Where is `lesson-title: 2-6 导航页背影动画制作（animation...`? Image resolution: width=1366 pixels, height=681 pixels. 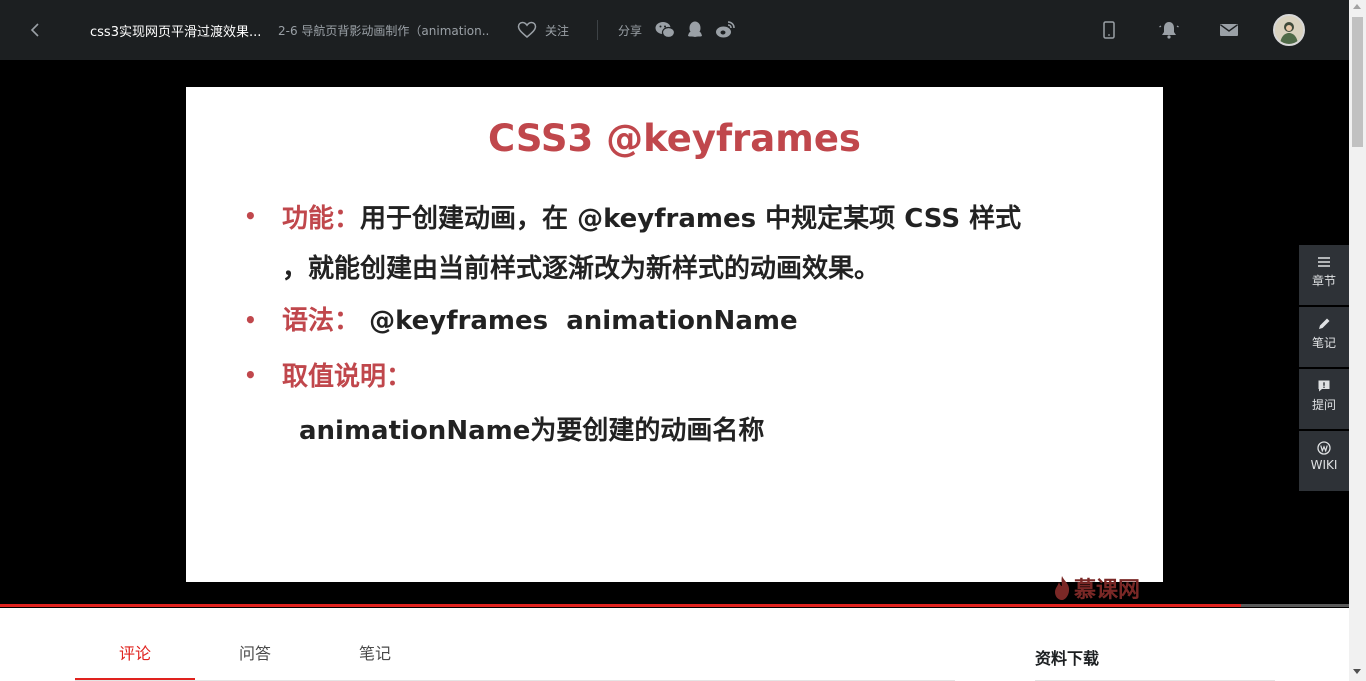
lesson-title: 2-6 导航页背影动画制作（animation... is located at coordinates (384, 31).